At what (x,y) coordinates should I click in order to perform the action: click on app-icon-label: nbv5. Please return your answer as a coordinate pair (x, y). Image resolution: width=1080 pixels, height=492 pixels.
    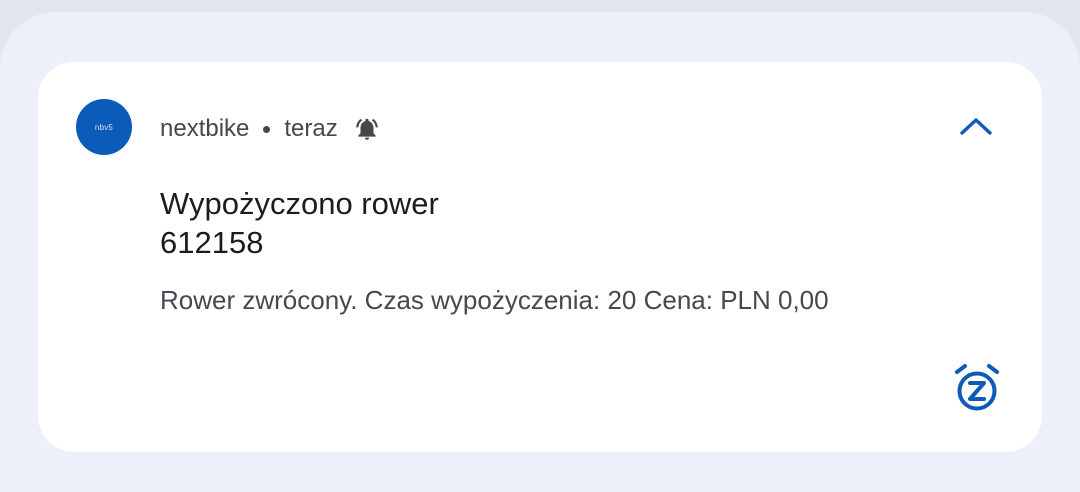
    Looking at the image, I should click on (104, 127).